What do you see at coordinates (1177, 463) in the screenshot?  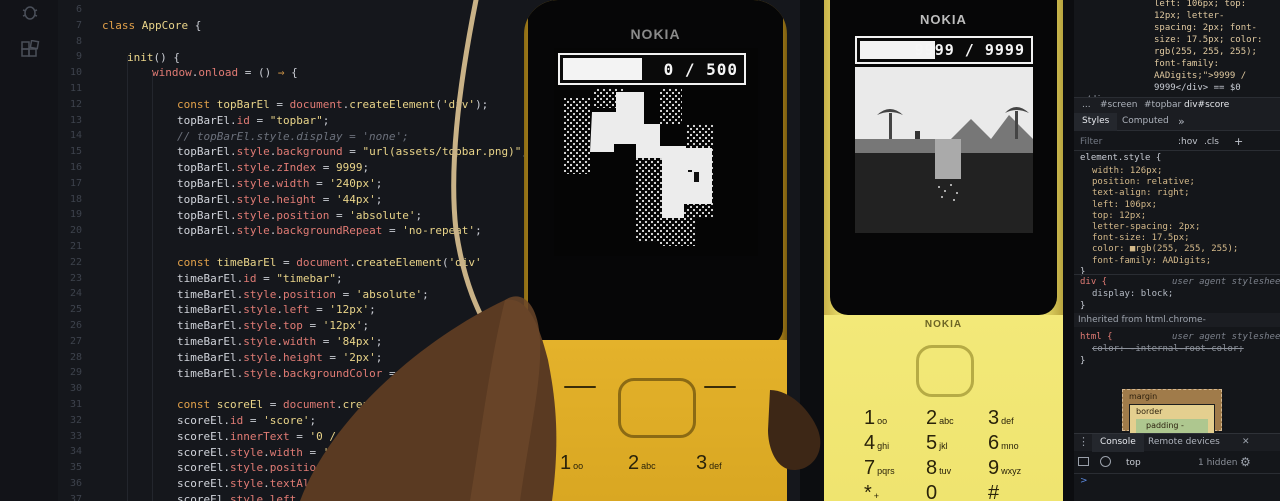 I see `console-toolbar: top 1 hidden ⚙` at bounding box center [1177, 463].